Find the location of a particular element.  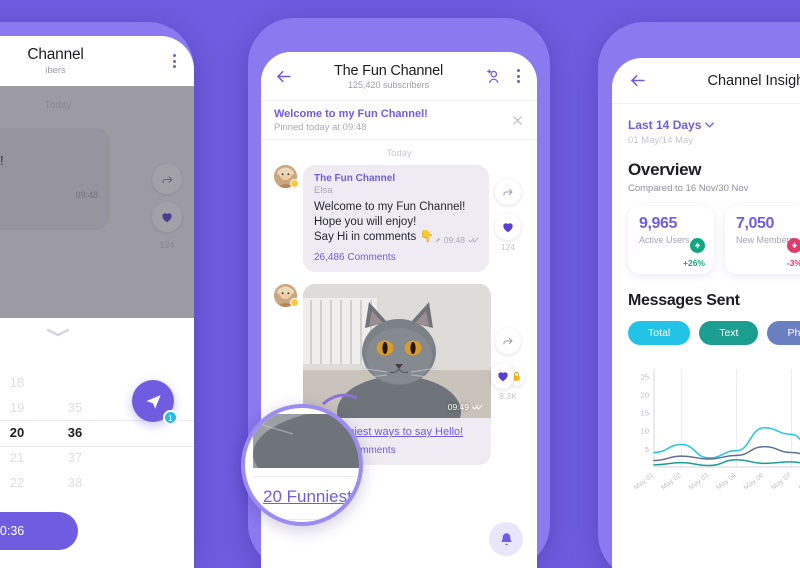

message-meta: 09:48 is located at coordinates (456, 240).